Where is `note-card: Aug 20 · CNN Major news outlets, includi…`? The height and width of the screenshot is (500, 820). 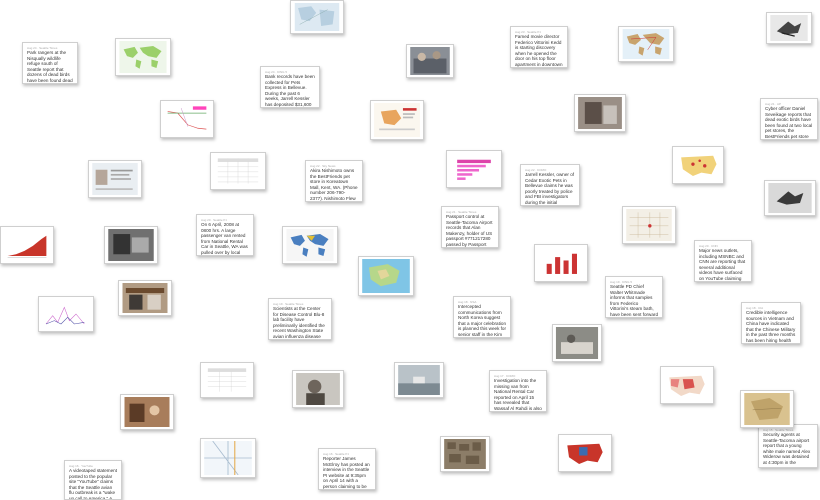 note-card: Aug 20 · CNN Major news outlets, includi… is located at coordinates (723, 261).